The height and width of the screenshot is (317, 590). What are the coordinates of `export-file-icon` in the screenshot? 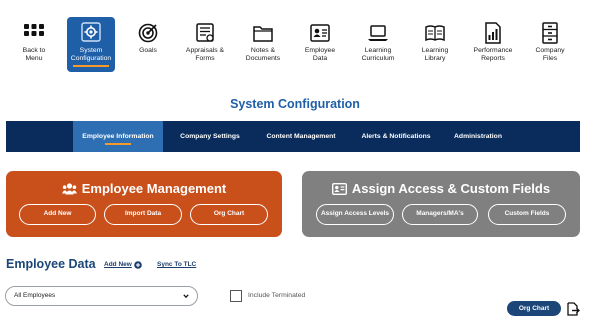 It's located at (573, 309).